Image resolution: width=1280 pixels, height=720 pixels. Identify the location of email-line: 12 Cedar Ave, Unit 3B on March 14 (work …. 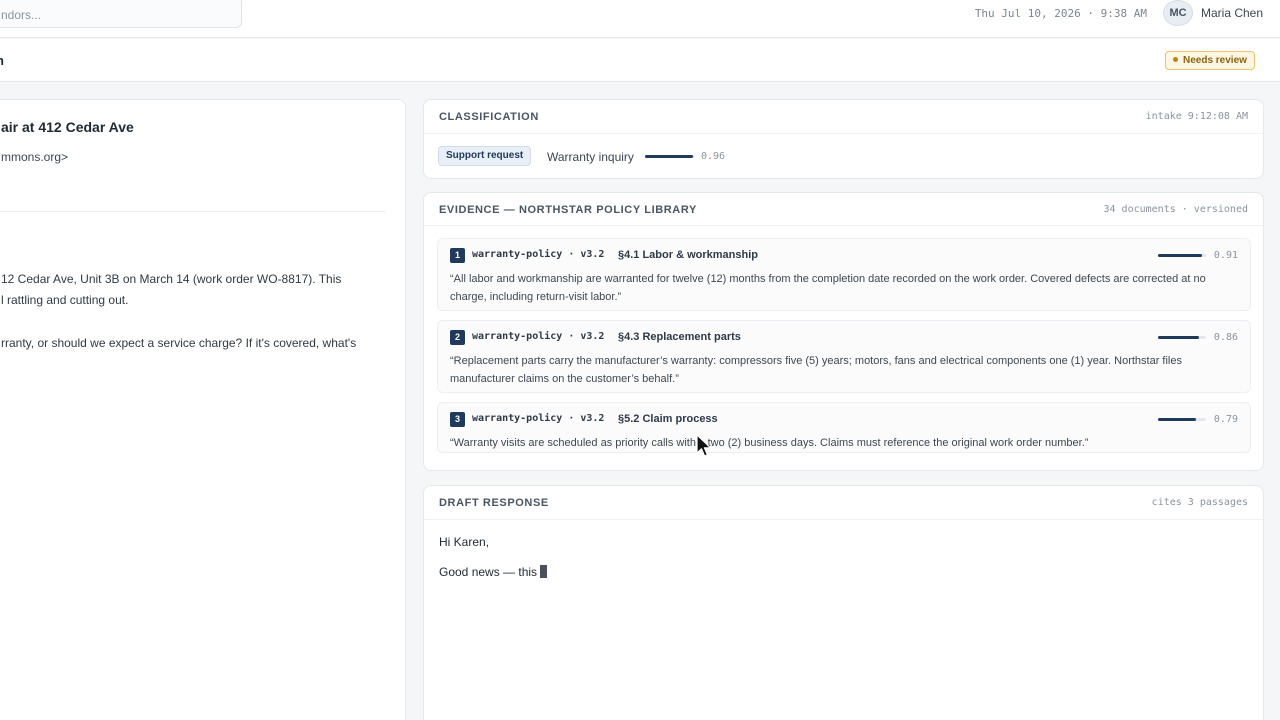
(171, 279).